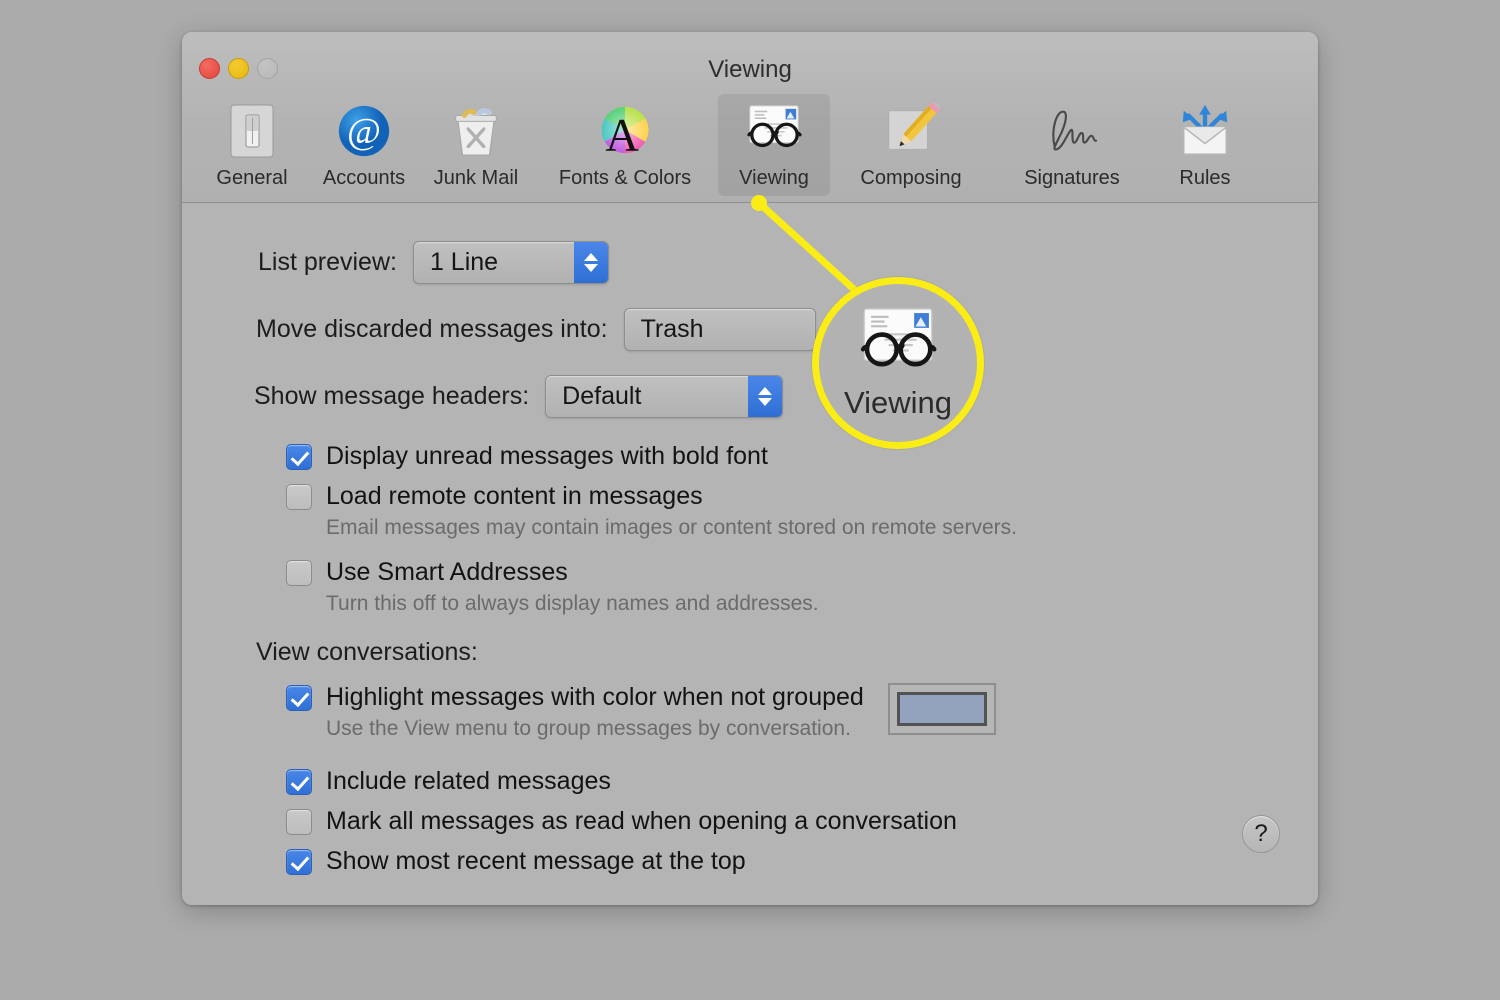 This screenshot has width=1500, height=1000. What do you see at coordinates (299, 457) in the screenshot?
I see `checkbox-bold-unread` at bounding box center [299, 457].